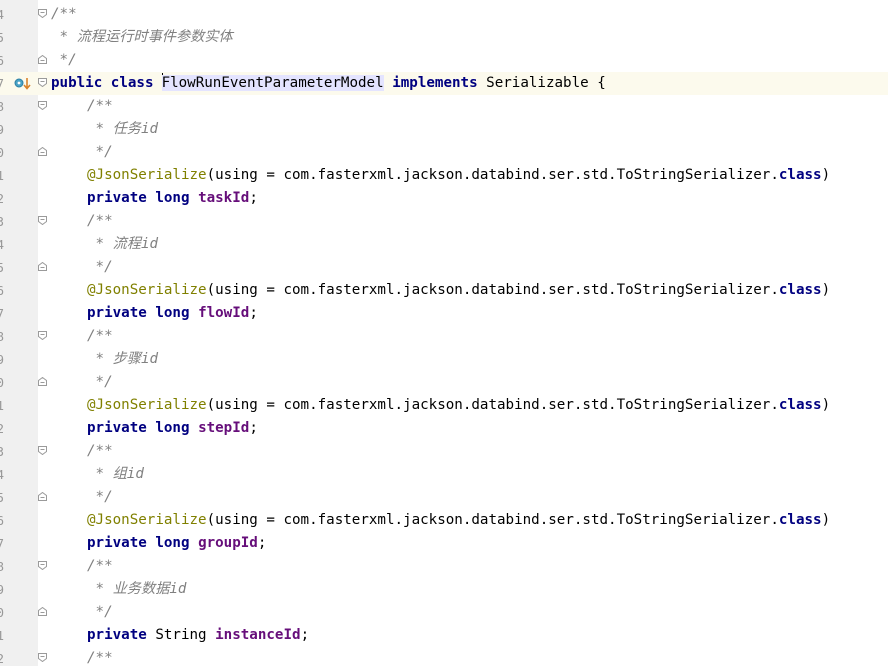 The height and width of the screenshot is (670, 888). I want to click on code-token: String, so click(181, 635).